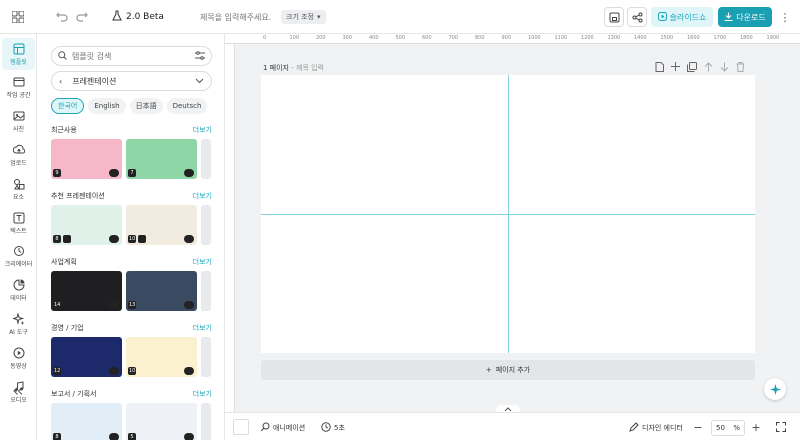 Image resolution: width=800 pixels, height=440 pixels. I want to click on page-title-placeholder: 제목 입력, so click(310, 68).